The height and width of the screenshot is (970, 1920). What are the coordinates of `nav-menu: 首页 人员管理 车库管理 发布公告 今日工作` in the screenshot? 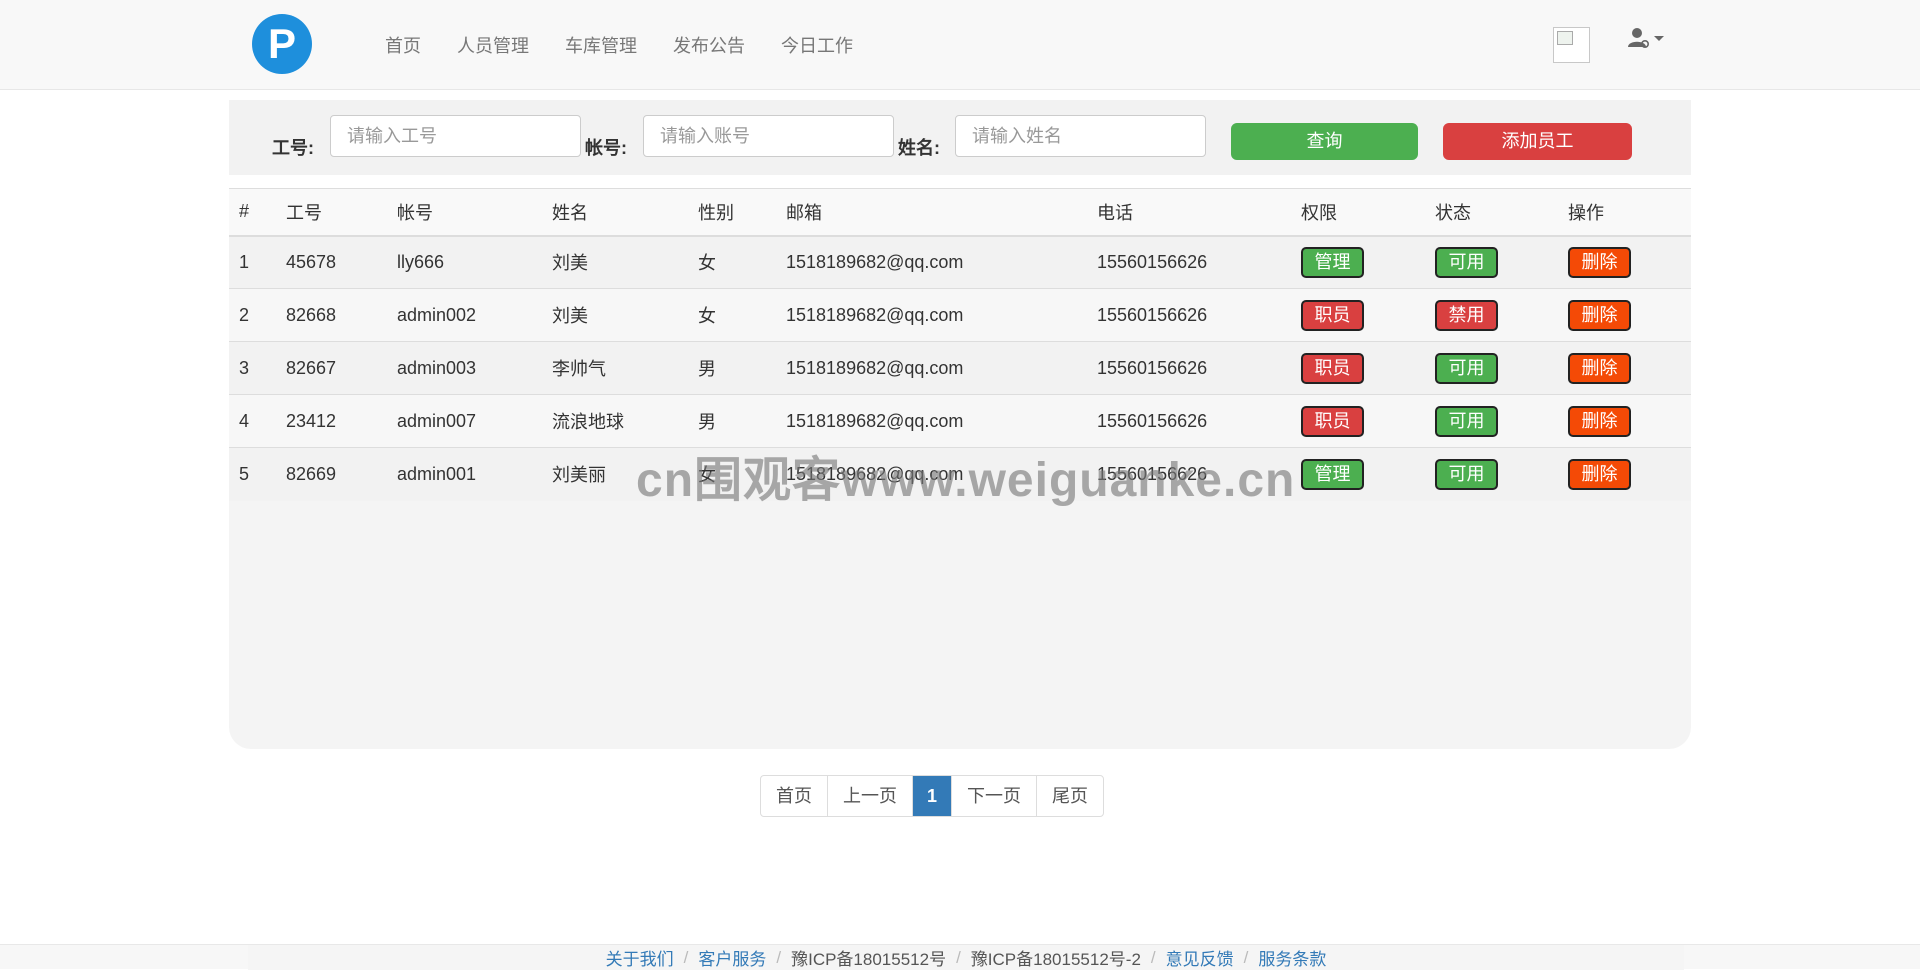 It's located at (637, 45).